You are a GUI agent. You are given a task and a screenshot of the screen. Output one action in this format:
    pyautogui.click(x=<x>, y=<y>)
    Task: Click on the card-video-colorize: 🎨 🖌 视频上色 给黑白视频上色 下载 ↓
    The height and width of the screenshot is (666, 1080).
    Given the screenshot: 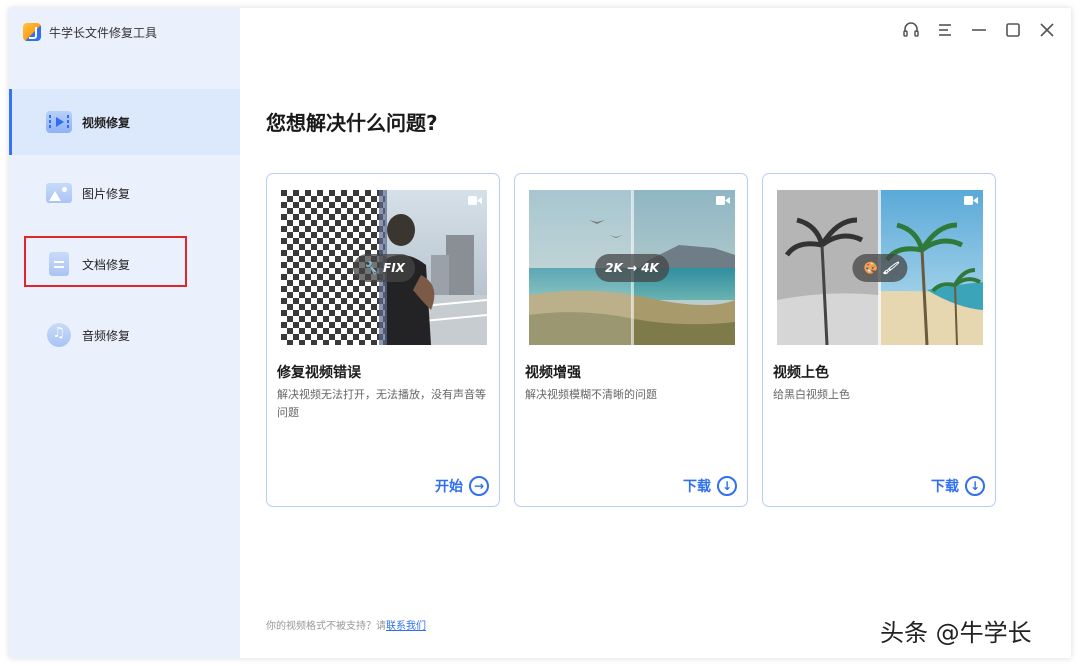 What is the action you would take?
    pyautogui.click(x=879, y=340)
    